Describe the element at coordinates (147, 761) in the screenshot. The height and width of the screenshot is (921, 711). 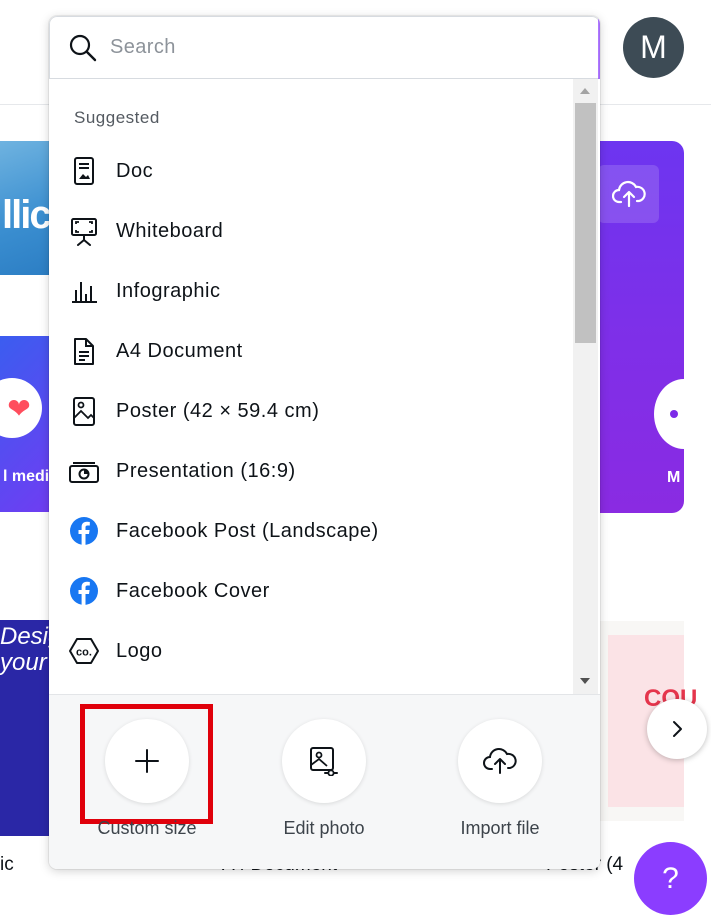
I see `plus-icon` at that location.